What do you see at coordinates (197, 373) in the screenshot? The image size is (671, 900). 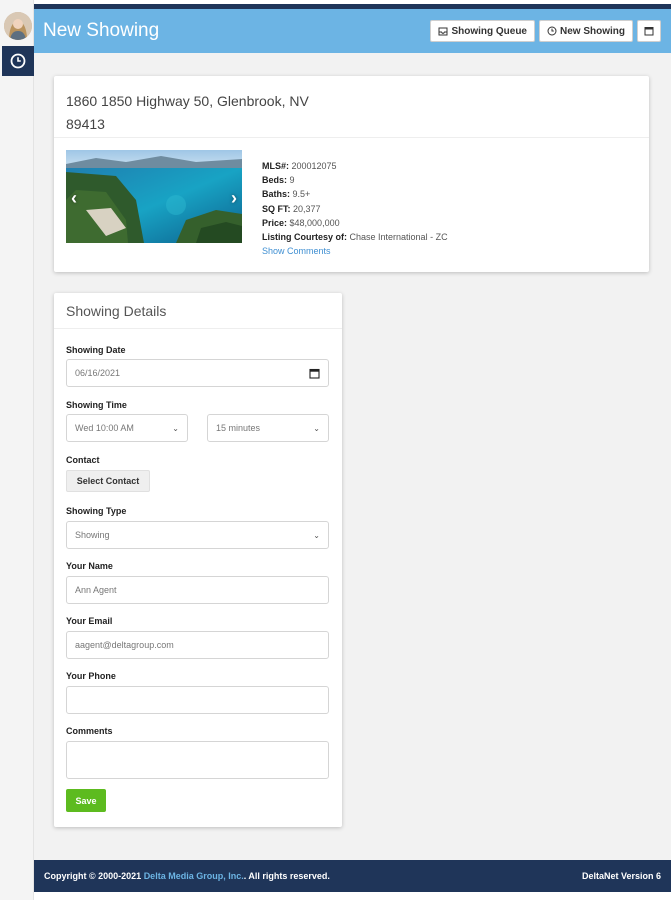 I see `showing-date-input: 06/16/2021` at bounding box center [197, 373].